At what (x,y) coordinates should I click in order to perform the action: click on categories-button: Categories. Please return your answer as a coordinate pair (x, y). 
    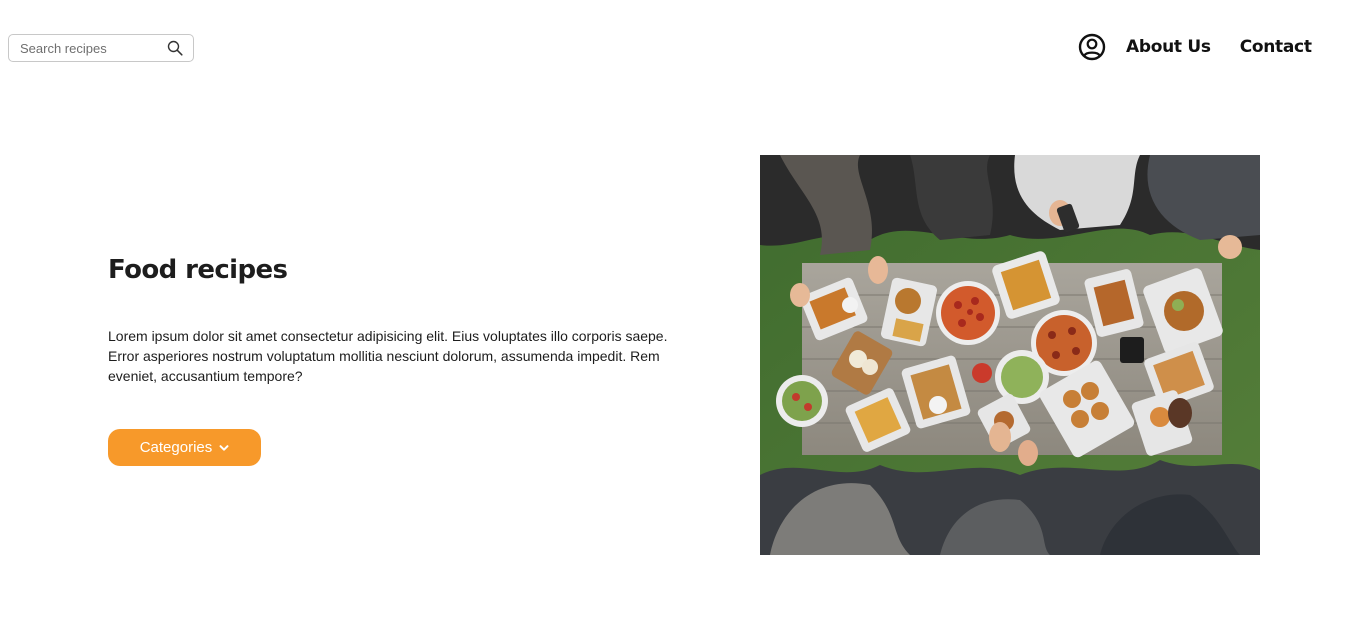
    Looking at the image, I should click on (184, 447).